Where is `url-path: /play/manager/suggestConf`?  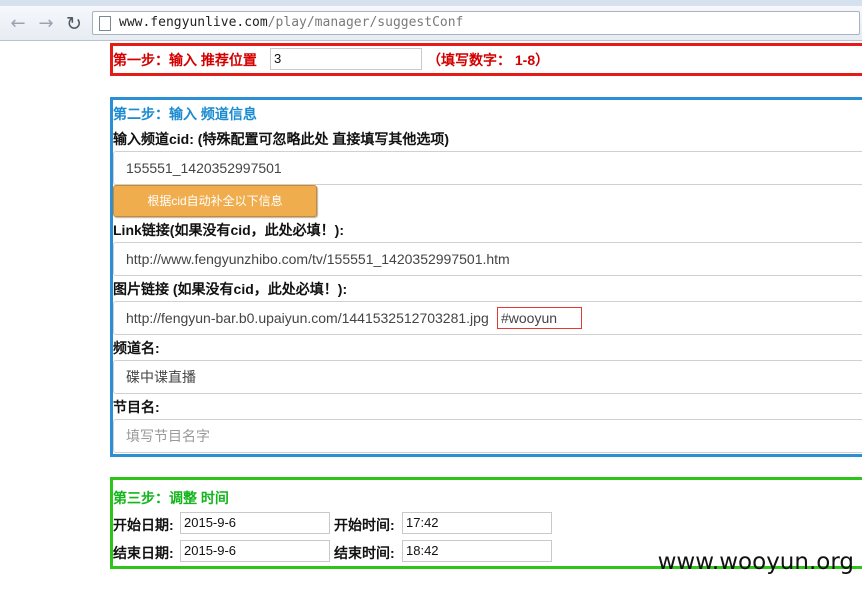
url-path: /play/manager/suggestConf is located at coordinates (365, 22).